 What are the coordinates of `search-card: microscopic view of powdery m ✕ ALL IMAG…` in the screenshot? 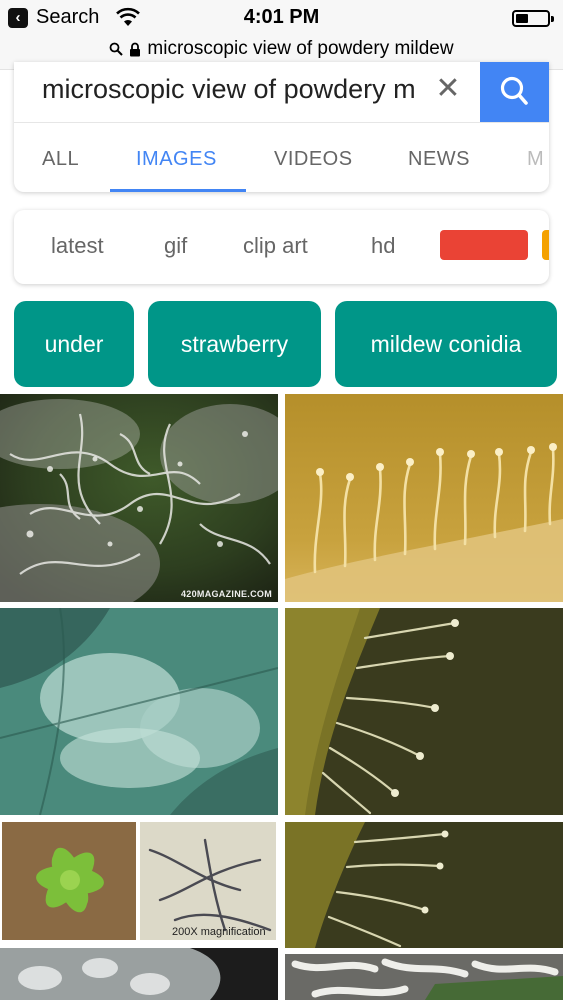 It's located at (281, 127).